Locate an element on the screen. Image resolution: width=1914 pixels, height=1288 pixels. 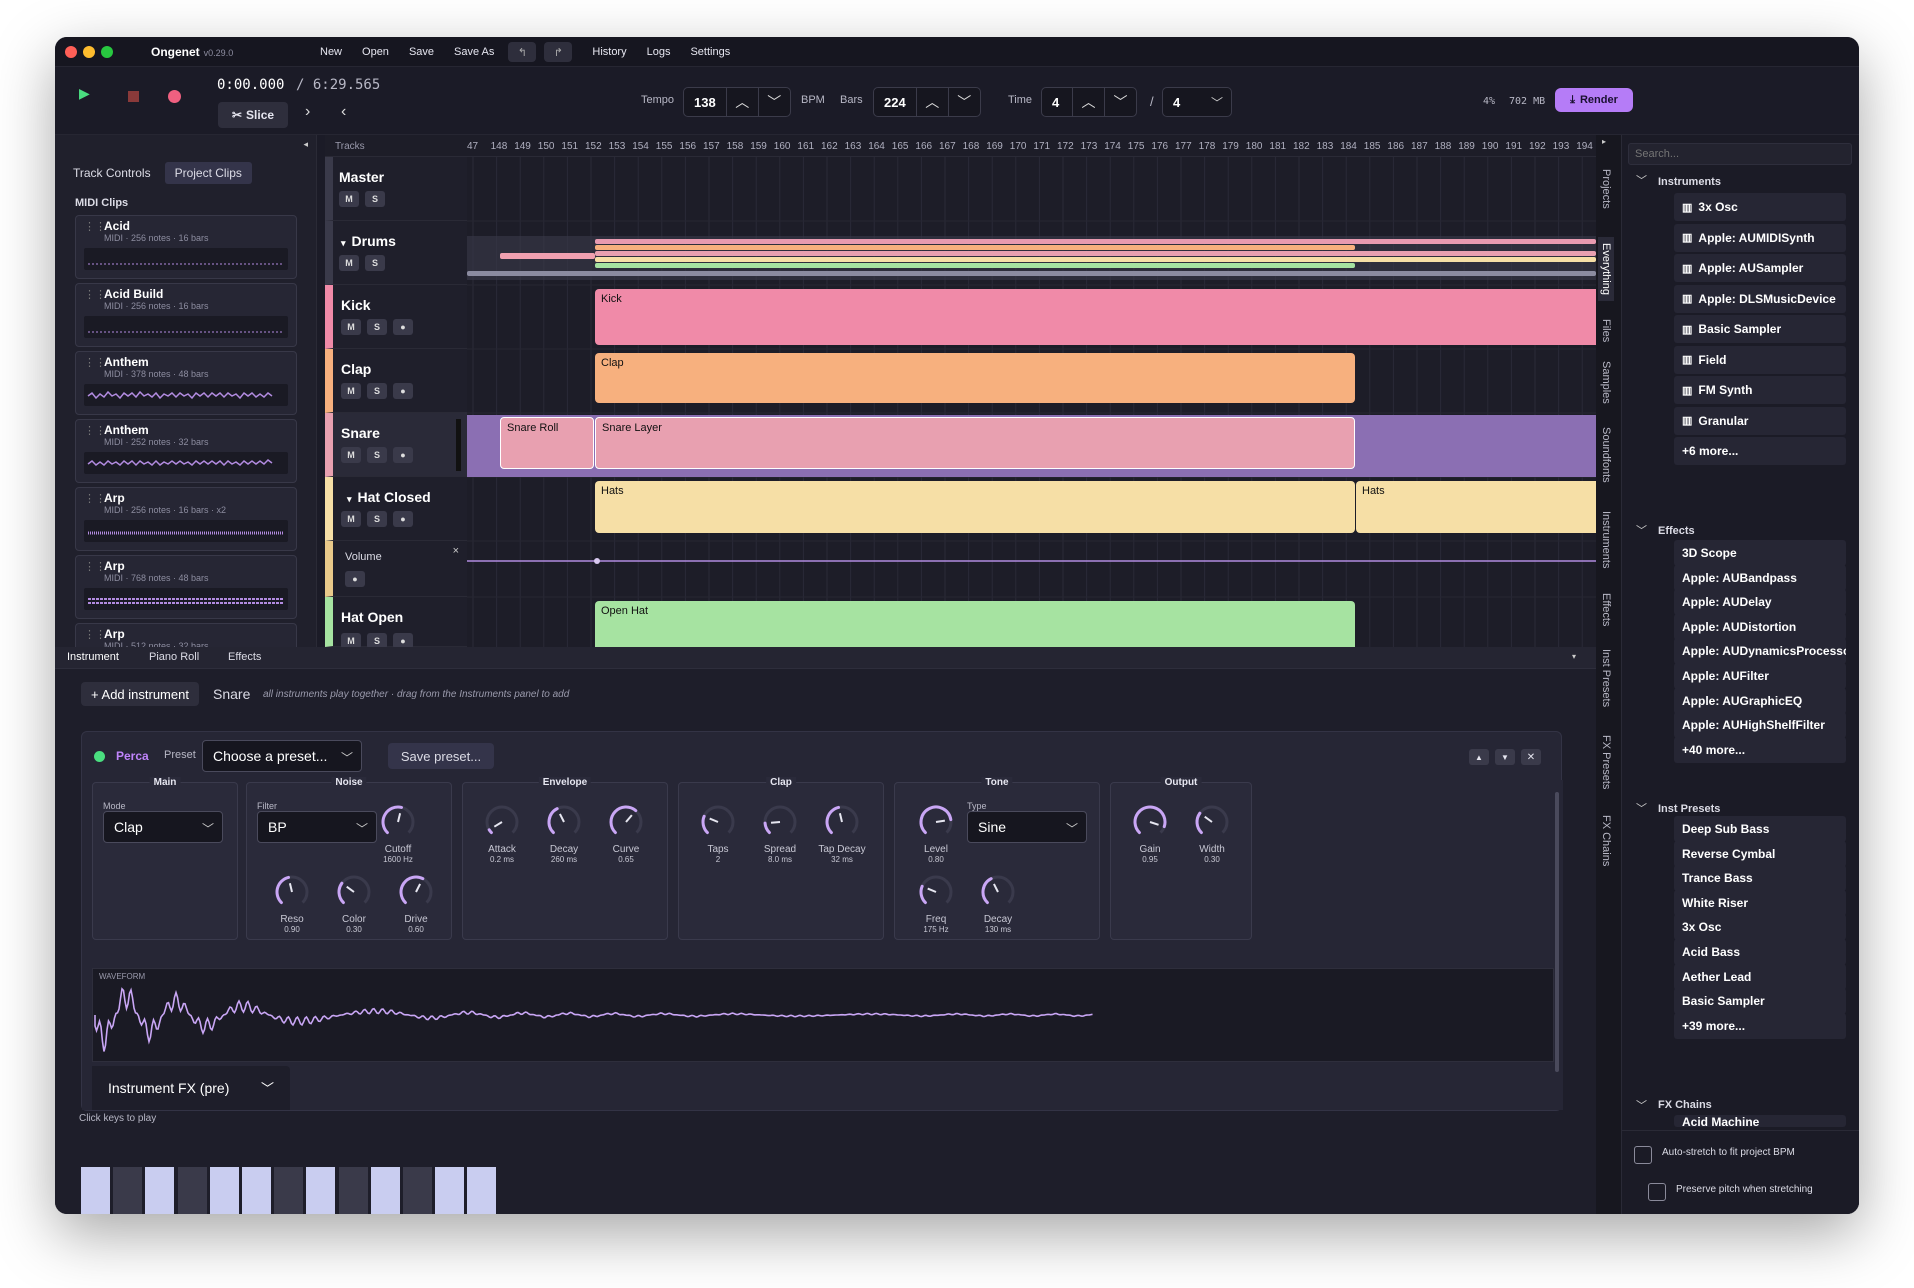
tab-piano-roll: Piano Roll is located at coordinates (174, 657).